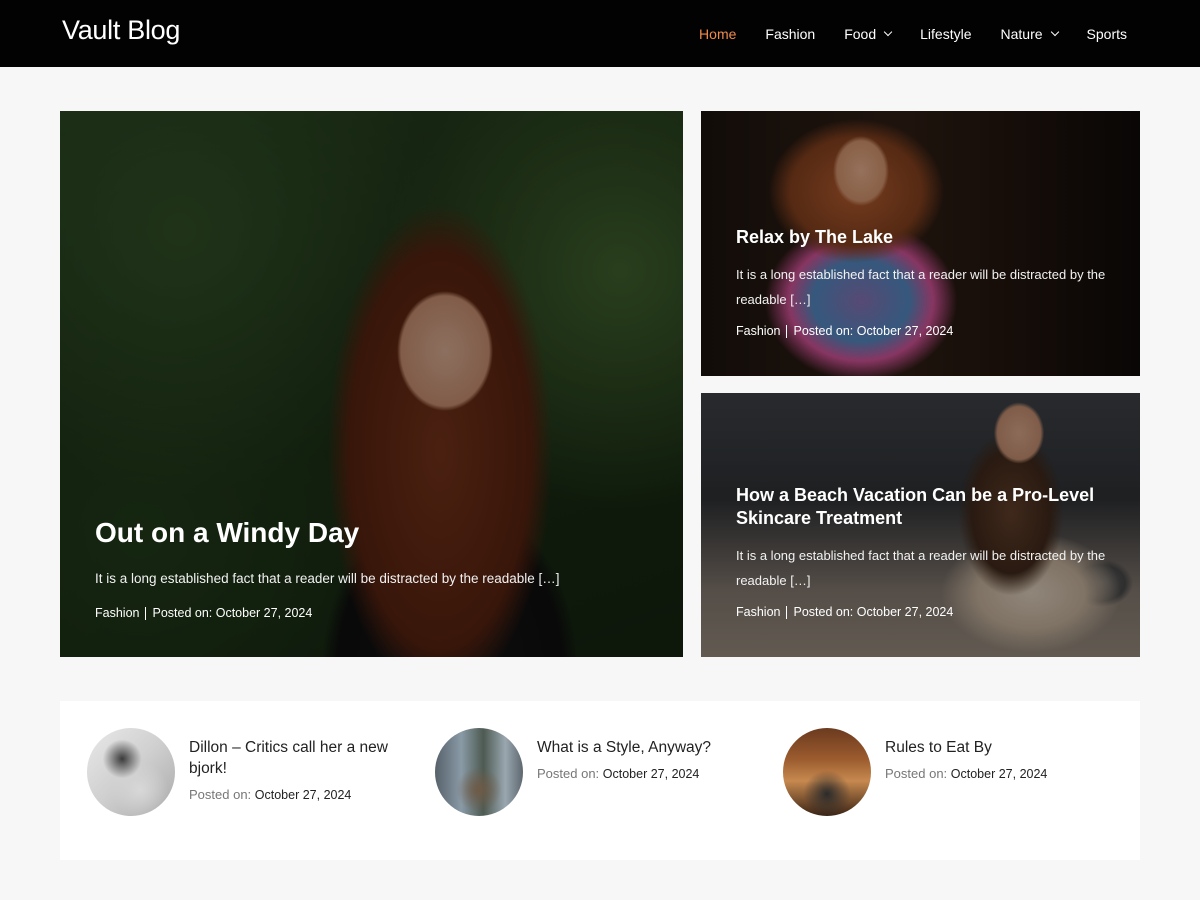 Image resolution: width=1200 pixels, height=900 pixels. What do you see at coordinates (860, 33) in the screenshot?
I see `nav-item-label: Food` at bounding box center [860, 33].